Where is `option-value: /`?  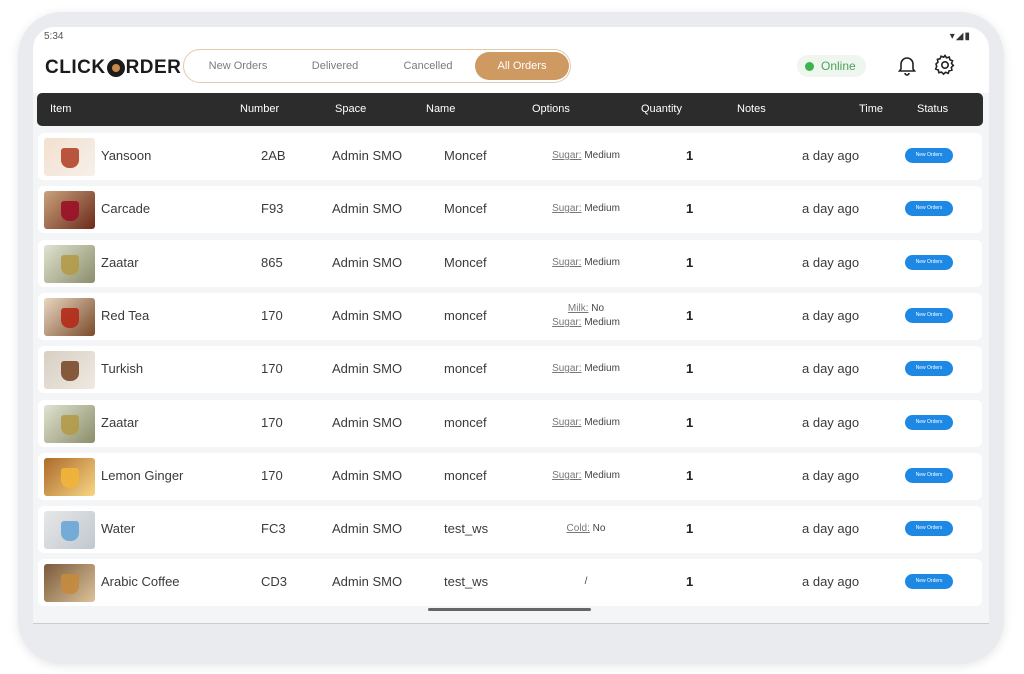 option-value: / is located at coordinates (586, 581).